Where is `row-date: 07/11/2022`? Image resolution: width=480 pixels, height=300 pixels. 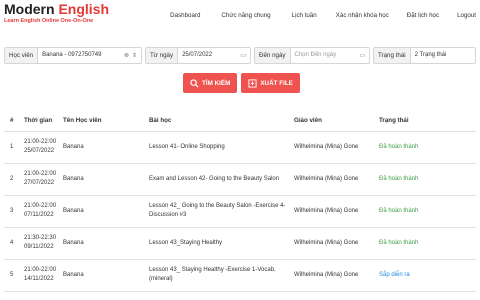 row-date: 07/11/2022 is located at coordinates (39, 215).